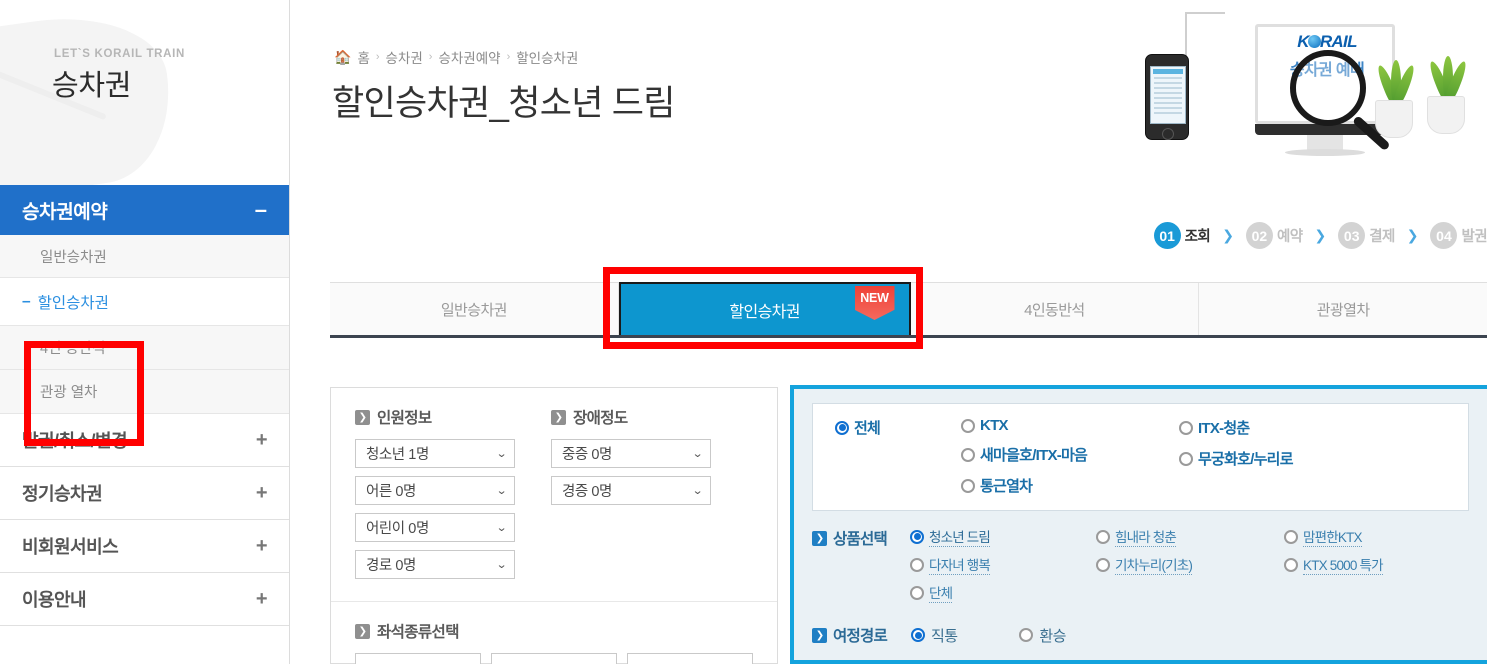  I want to click on korail-logo: K RAIL, so click(1327, 42).